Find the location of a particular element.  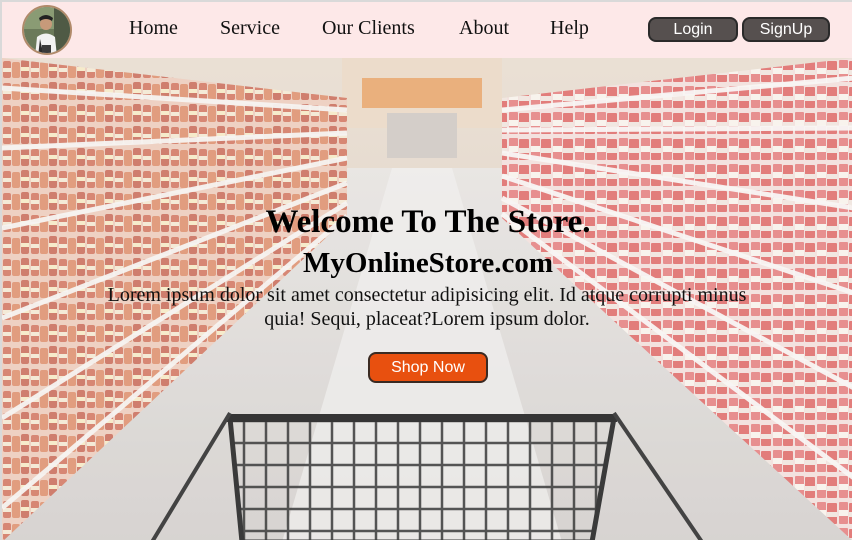

signup-button: SignUp is located at coordinates (786, 29).